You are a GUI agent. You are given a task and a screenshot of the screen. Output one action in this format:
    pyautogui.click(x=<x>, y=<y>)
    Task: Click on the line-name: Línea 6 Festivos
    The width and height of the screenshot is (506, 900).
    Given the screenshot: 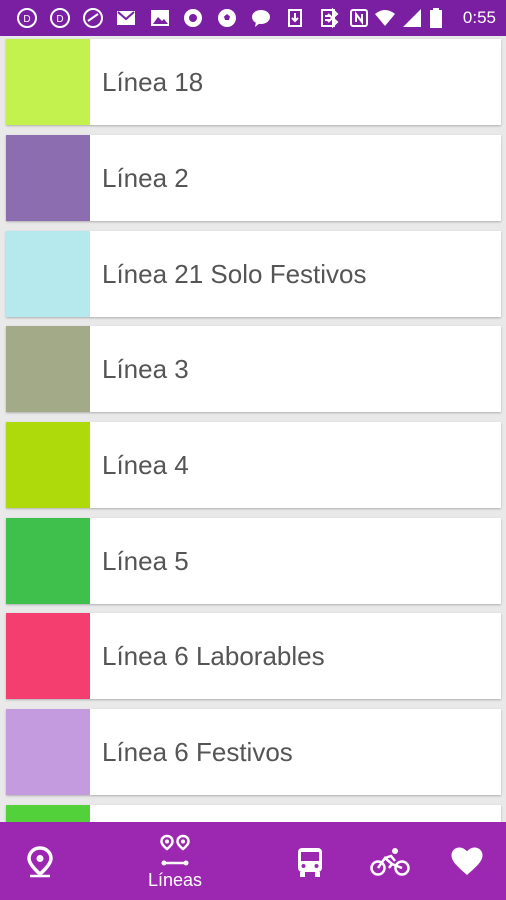 What is the action you would take?
    pyautogui.click(x=197, y=752)
    